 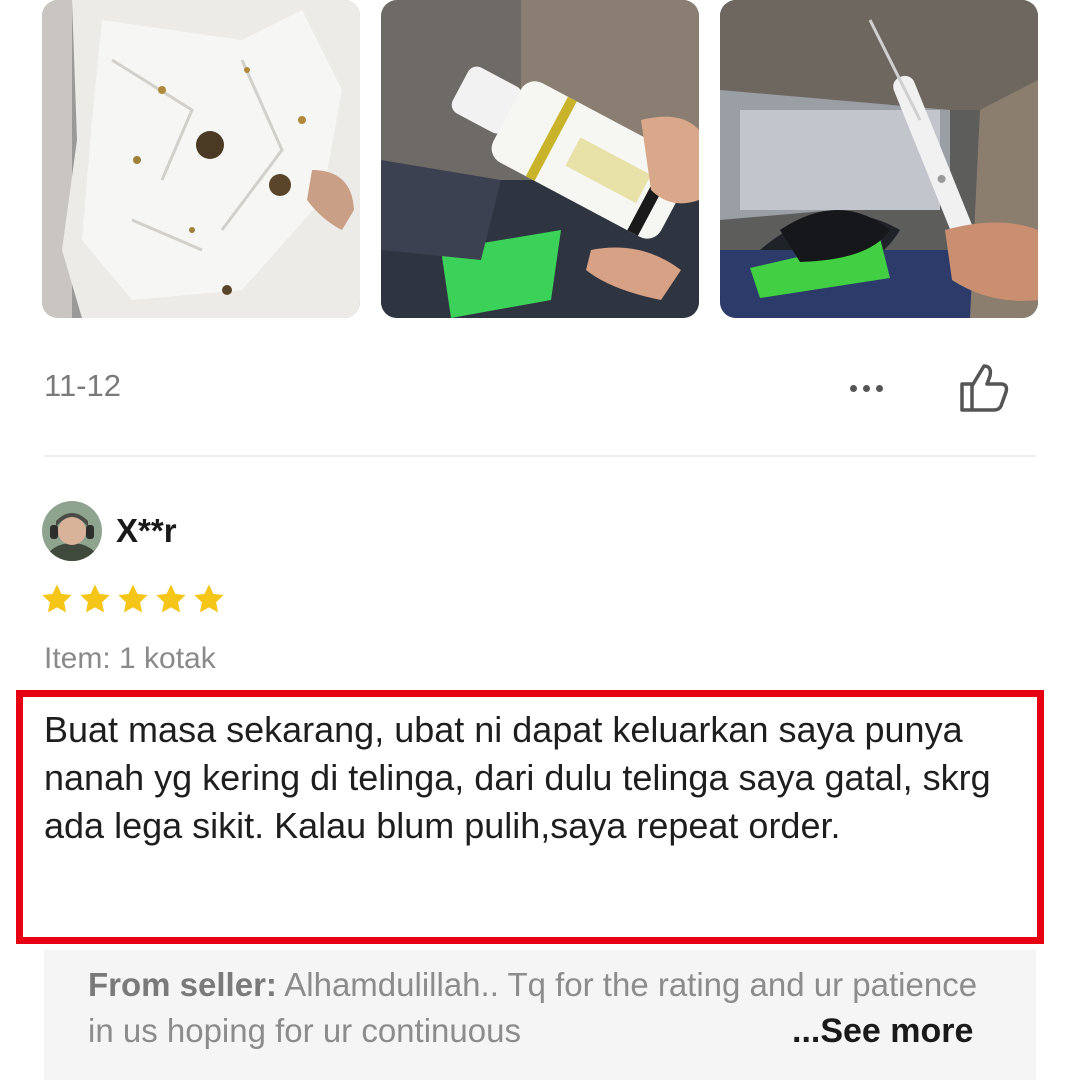 What do you see at coordinates (540, 456) in the screenshot?
I see `review-divider` at bounding box center [540, 456].